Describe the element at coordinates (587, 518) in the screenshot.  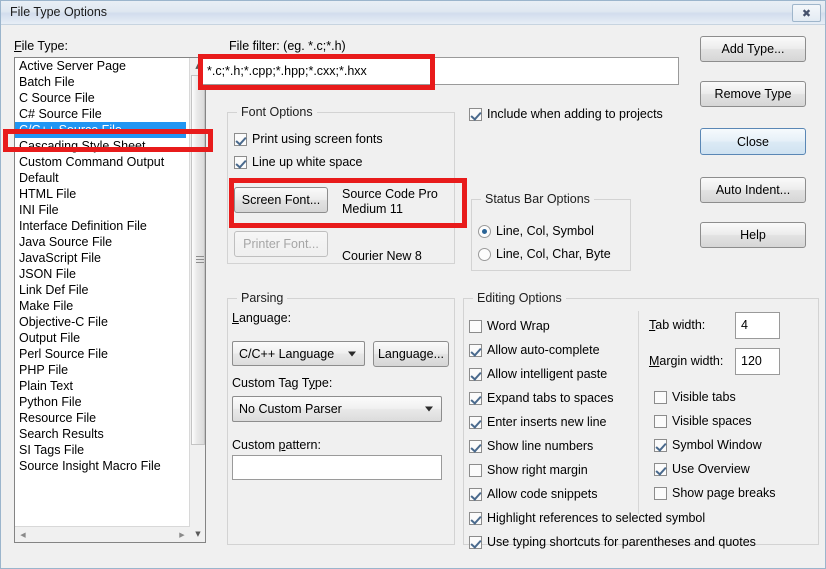
I see `editing-option-full-0: Highlight references to selected symbol` at that location.